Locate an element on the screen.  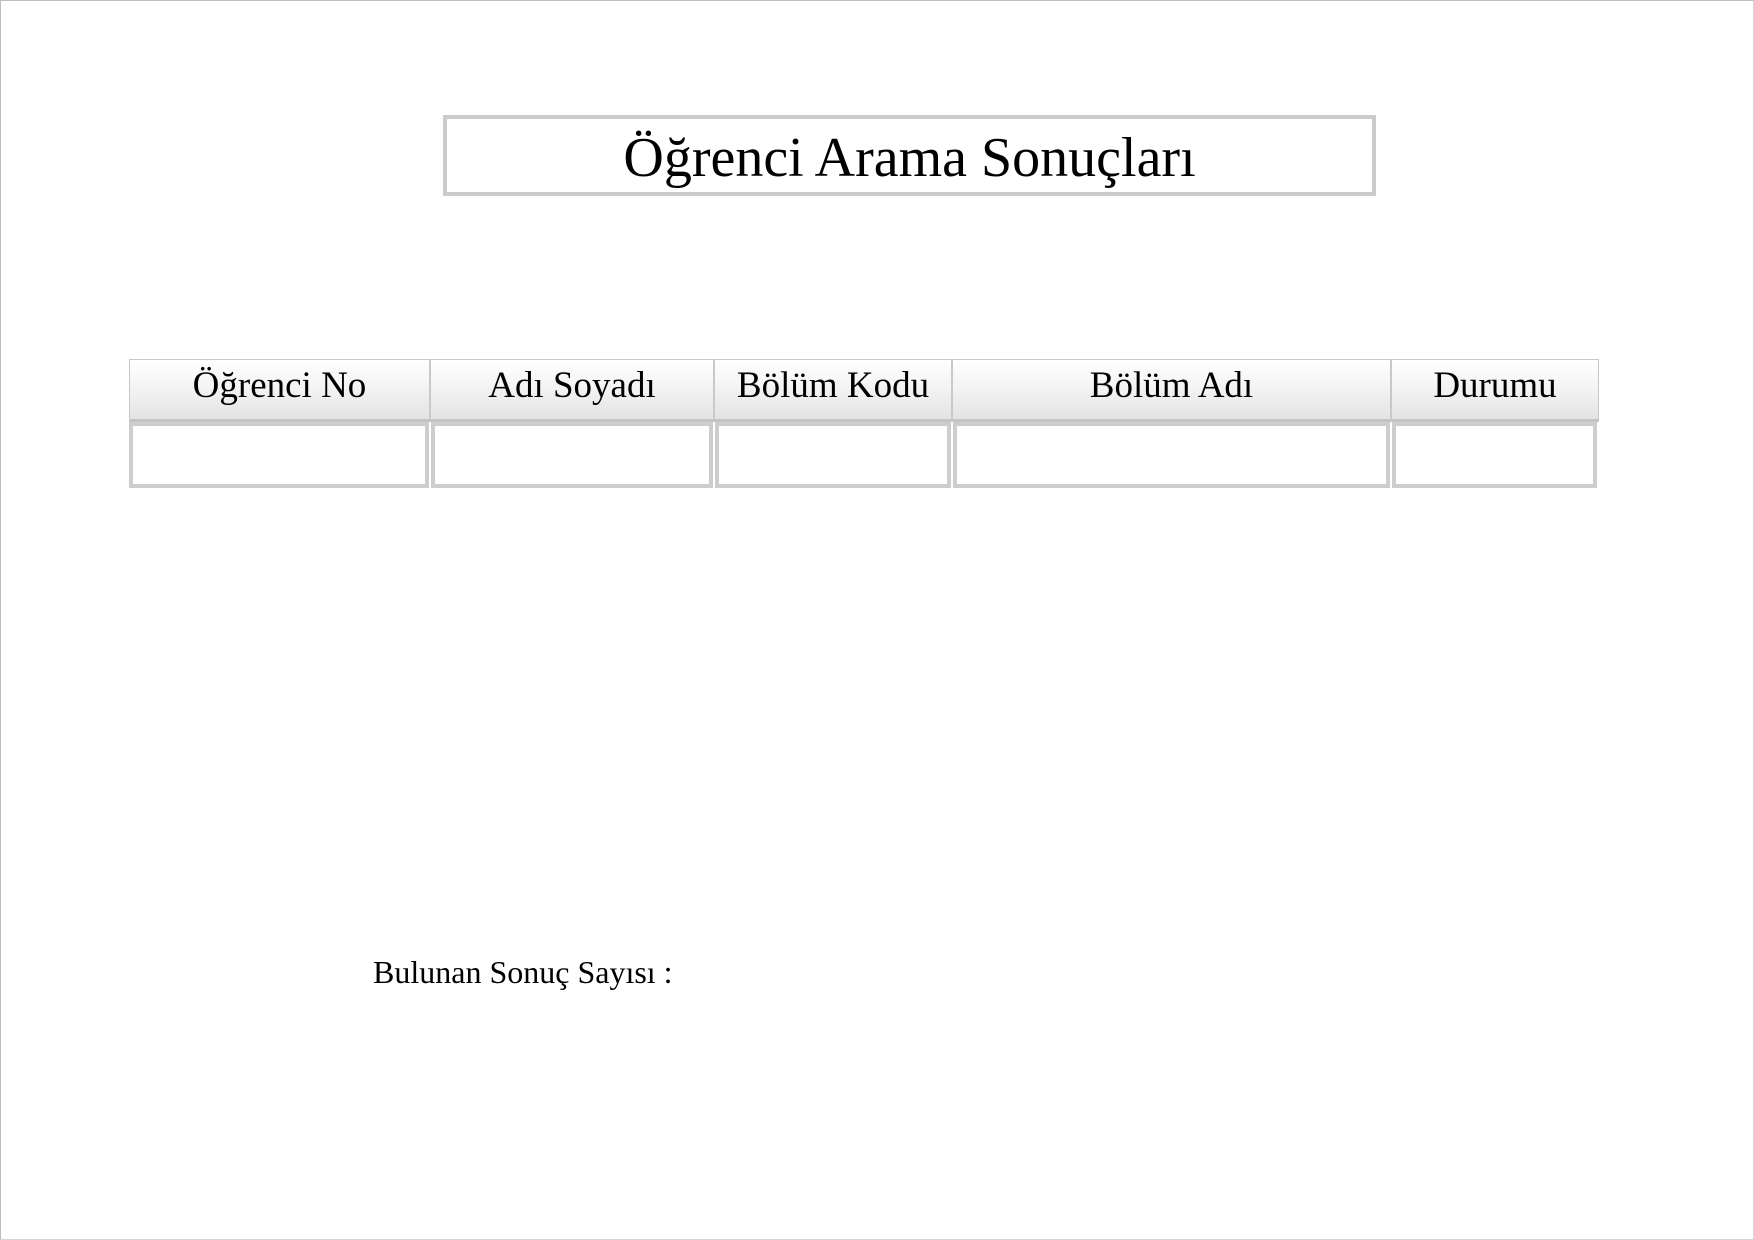
table-cell-bolum-kodu is located at coordinates (833, 455).